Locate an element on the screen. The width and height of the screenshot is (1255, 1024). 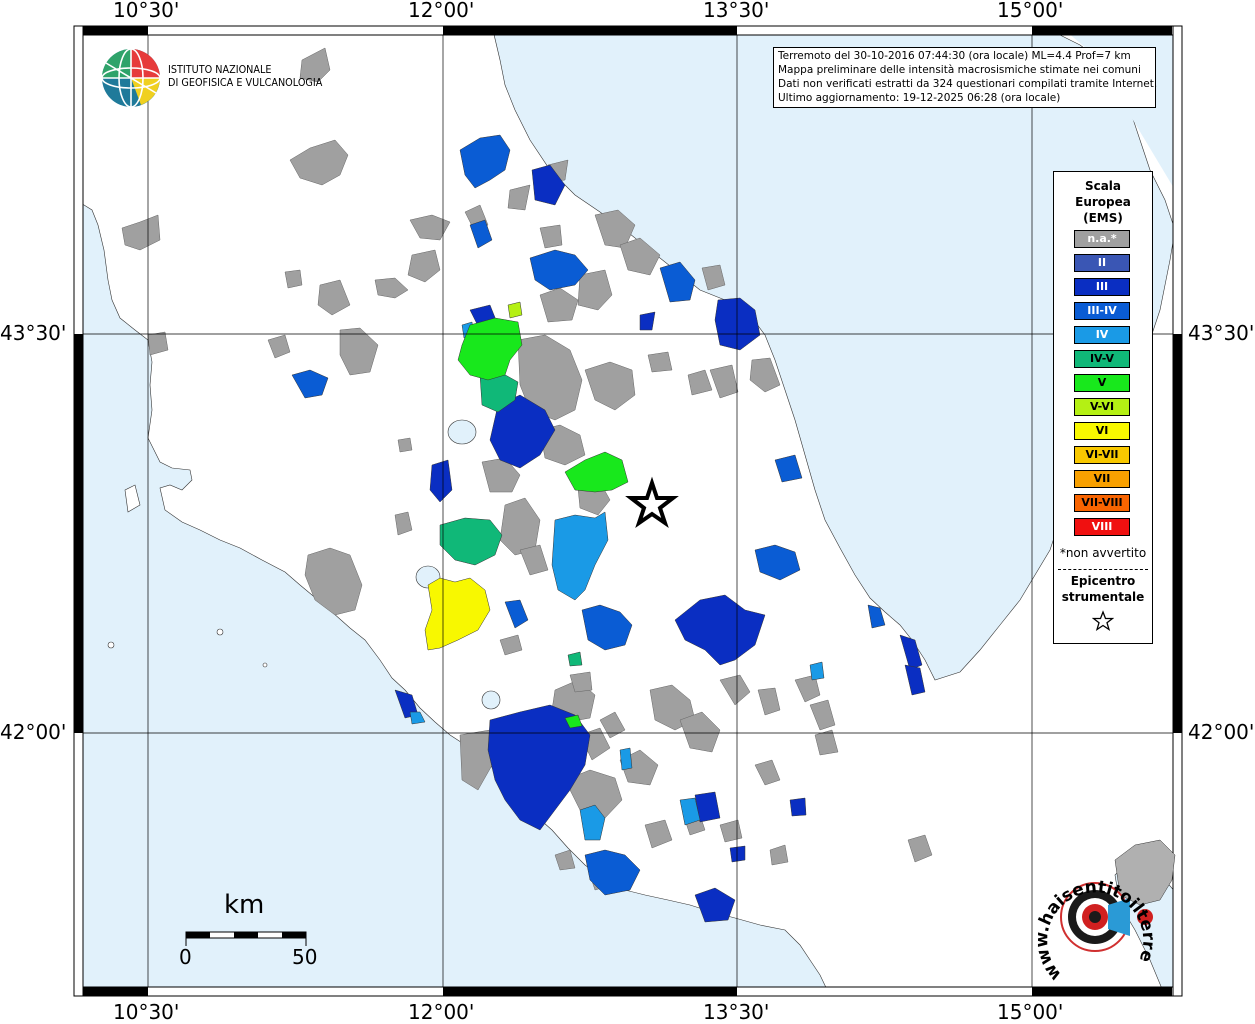
legend-item: VIII is located at coordinates (1102, 527).